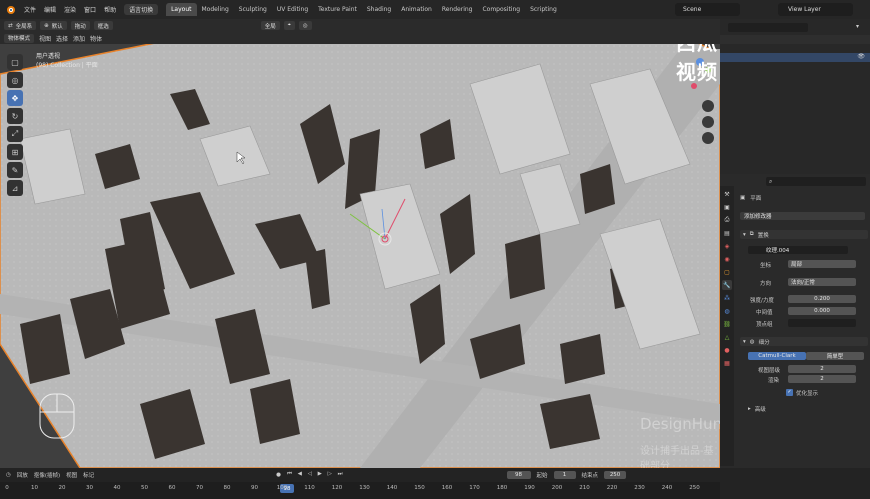 Image resolution: width=870 pixels, height=499 pixels. Describe the element at coordinates (804, 234) in the screenshot. I see `displace-modifier-header: ▾ ⧉ 置换` at that location.